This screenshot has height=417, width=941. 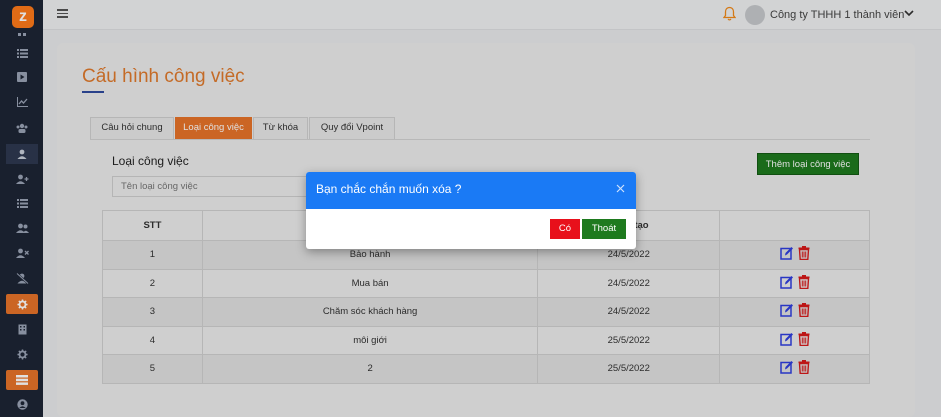 I want to click on exit-button: Thoát, so click(x=604, y=229).